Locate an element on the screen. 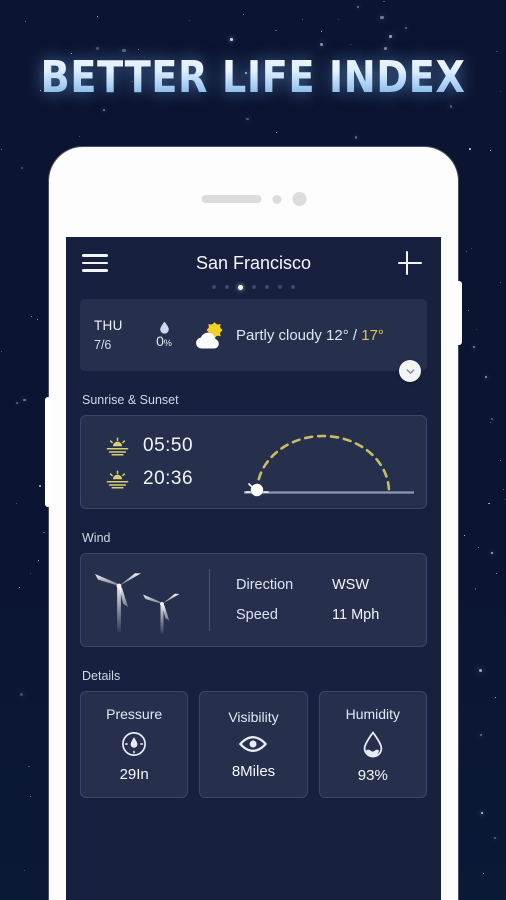 This screenshot has width=506, height=900. water-drop-icon is located at coordinates (373, 744).